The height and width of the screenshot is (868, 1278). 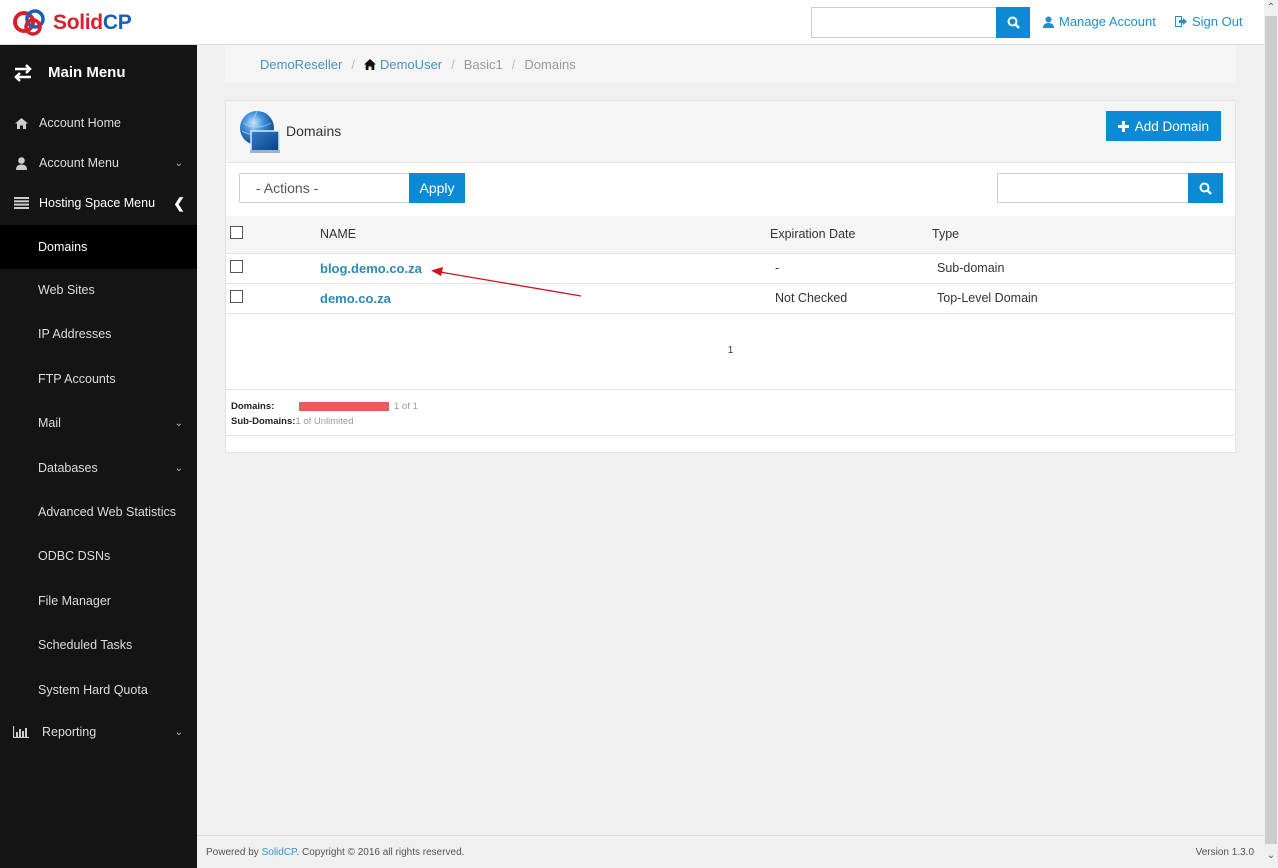 What do you see at coordinates (730, 406) in the screenshot?
I see `quota-domains: Domains: 1 of 1` at bounding box center [730, 406].